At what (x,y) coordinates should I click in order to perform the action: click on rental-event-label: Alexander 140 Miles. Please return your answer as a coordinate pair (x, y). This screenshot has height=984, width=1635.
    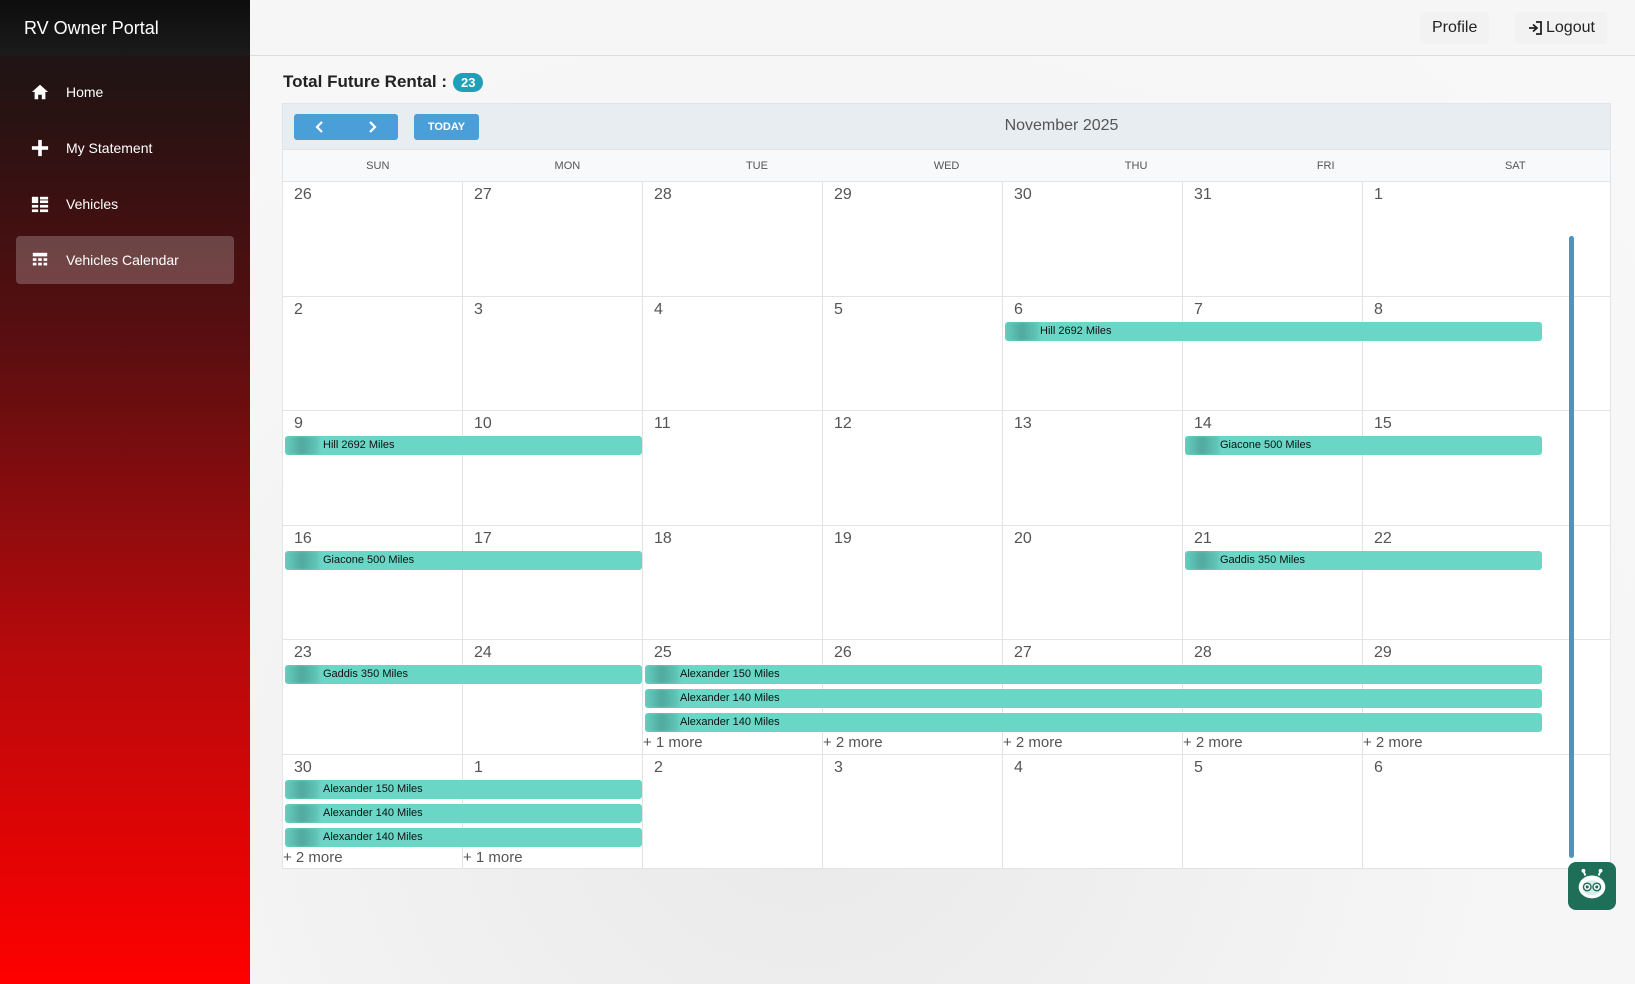
    Looking at the image, I should click on (730, 698).